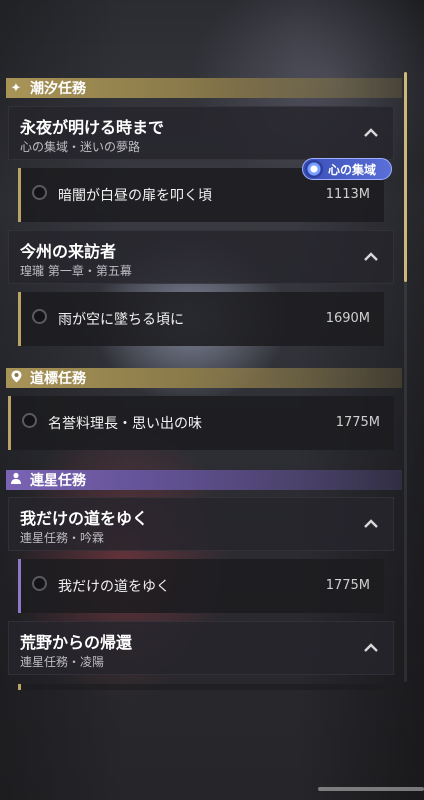  I want to click on sparkle-icon: ✦, so click(16, 88).